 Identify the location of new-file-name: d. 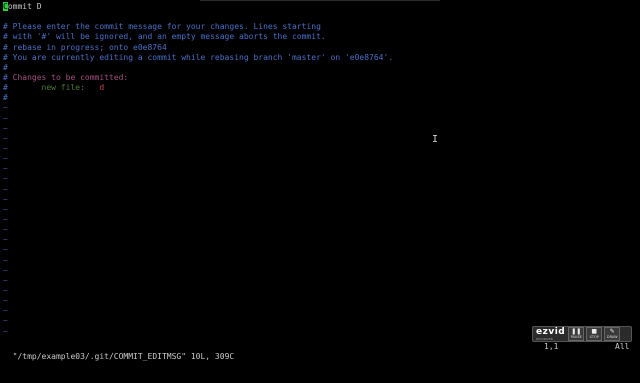
(102, 88).